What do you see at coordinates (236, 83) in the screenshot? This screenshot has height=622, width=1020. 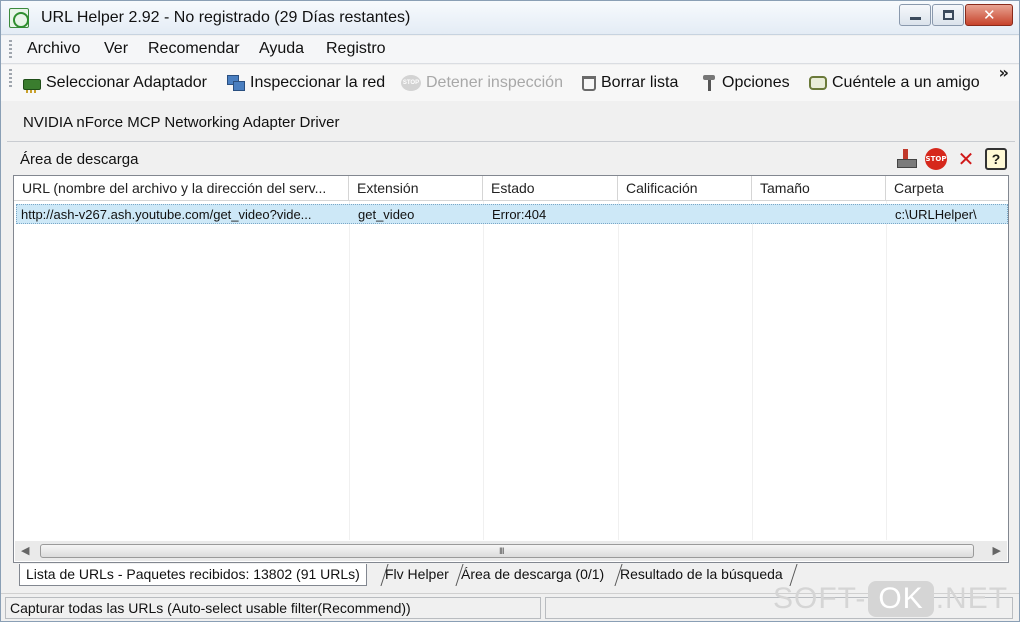 I see `network-icon` at bounding box center [236, 83].